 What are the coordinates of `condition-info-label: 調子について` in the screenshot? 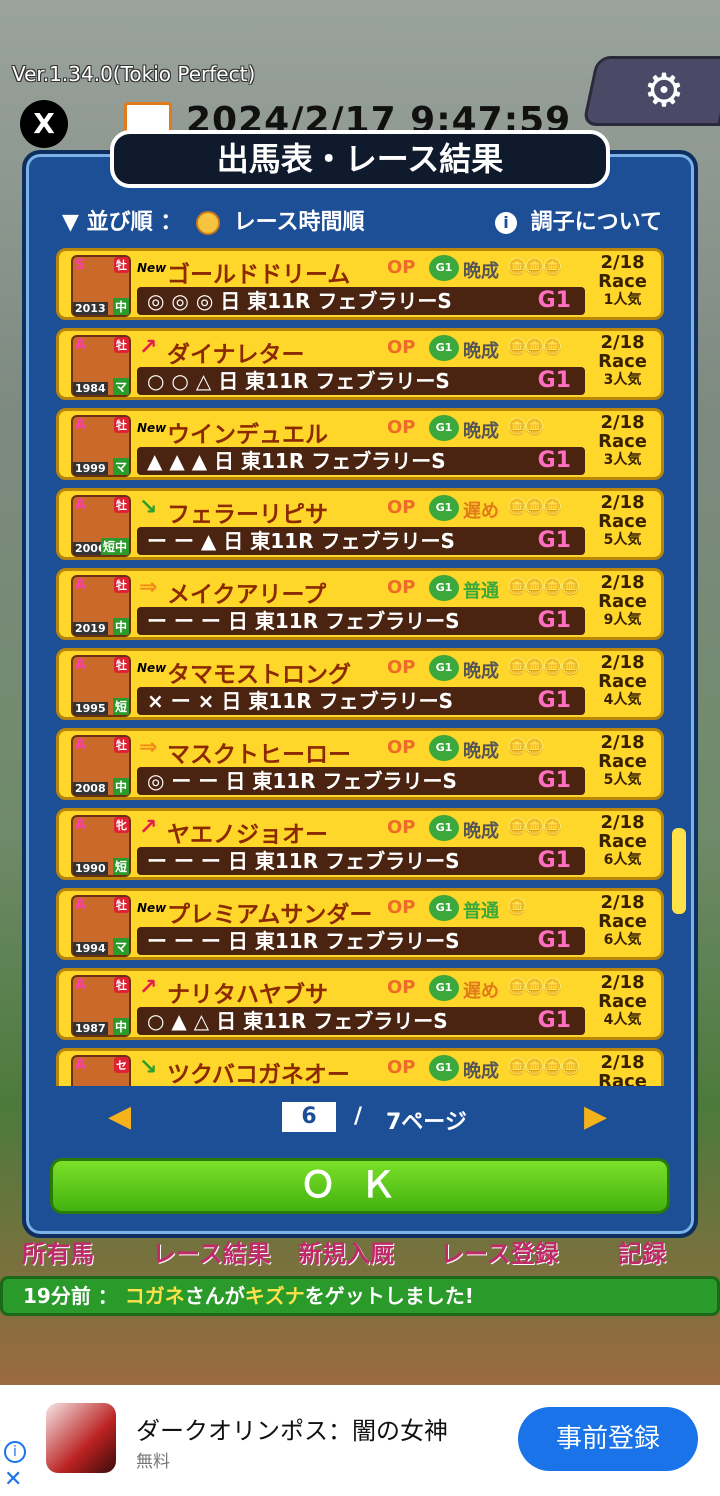 It's located at (596, 222).